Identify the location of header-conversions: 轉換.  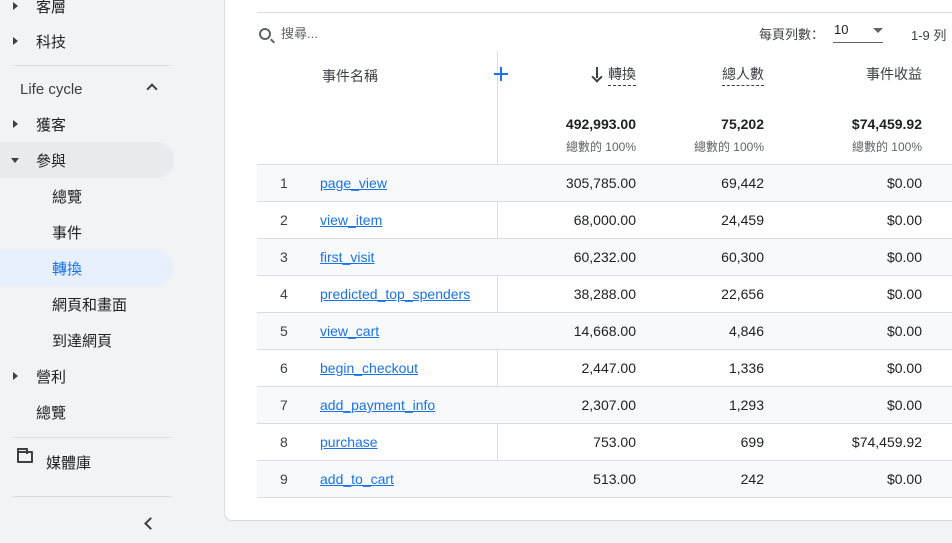
(622, 75).